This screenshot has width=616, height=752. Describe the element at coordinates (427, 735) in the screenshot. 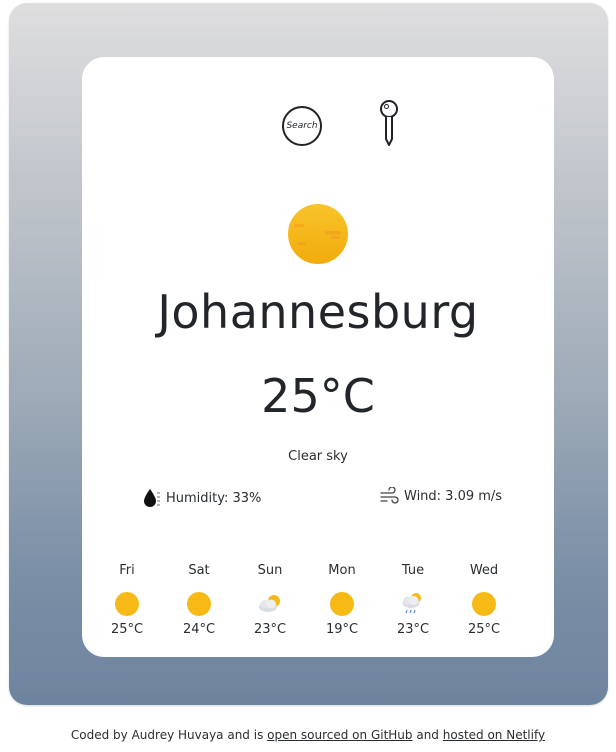

I see `footer-middle: and` at that location.